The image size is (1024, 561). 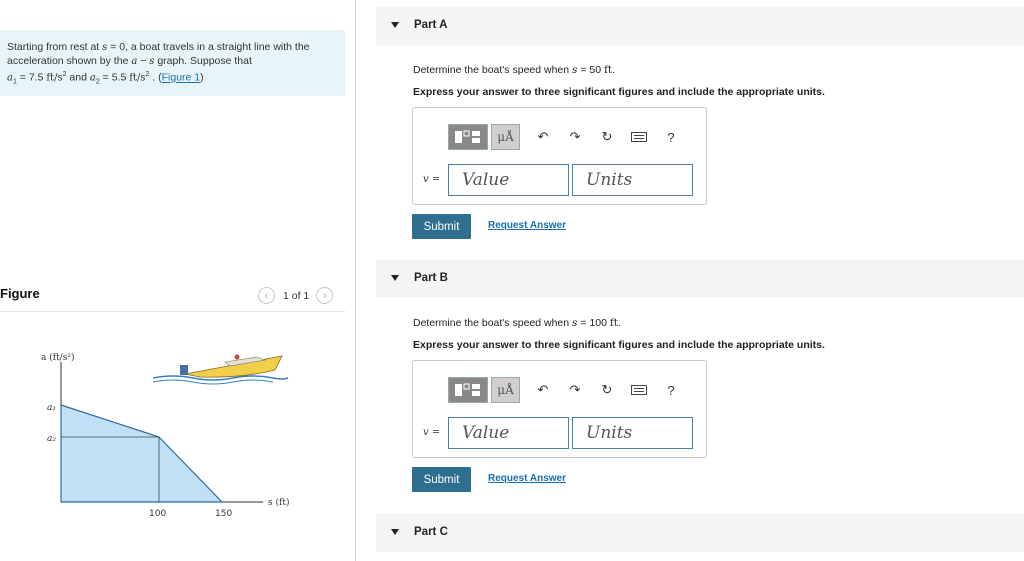 I want to click on x-tick-100: 100, so click(x=157, y=514).